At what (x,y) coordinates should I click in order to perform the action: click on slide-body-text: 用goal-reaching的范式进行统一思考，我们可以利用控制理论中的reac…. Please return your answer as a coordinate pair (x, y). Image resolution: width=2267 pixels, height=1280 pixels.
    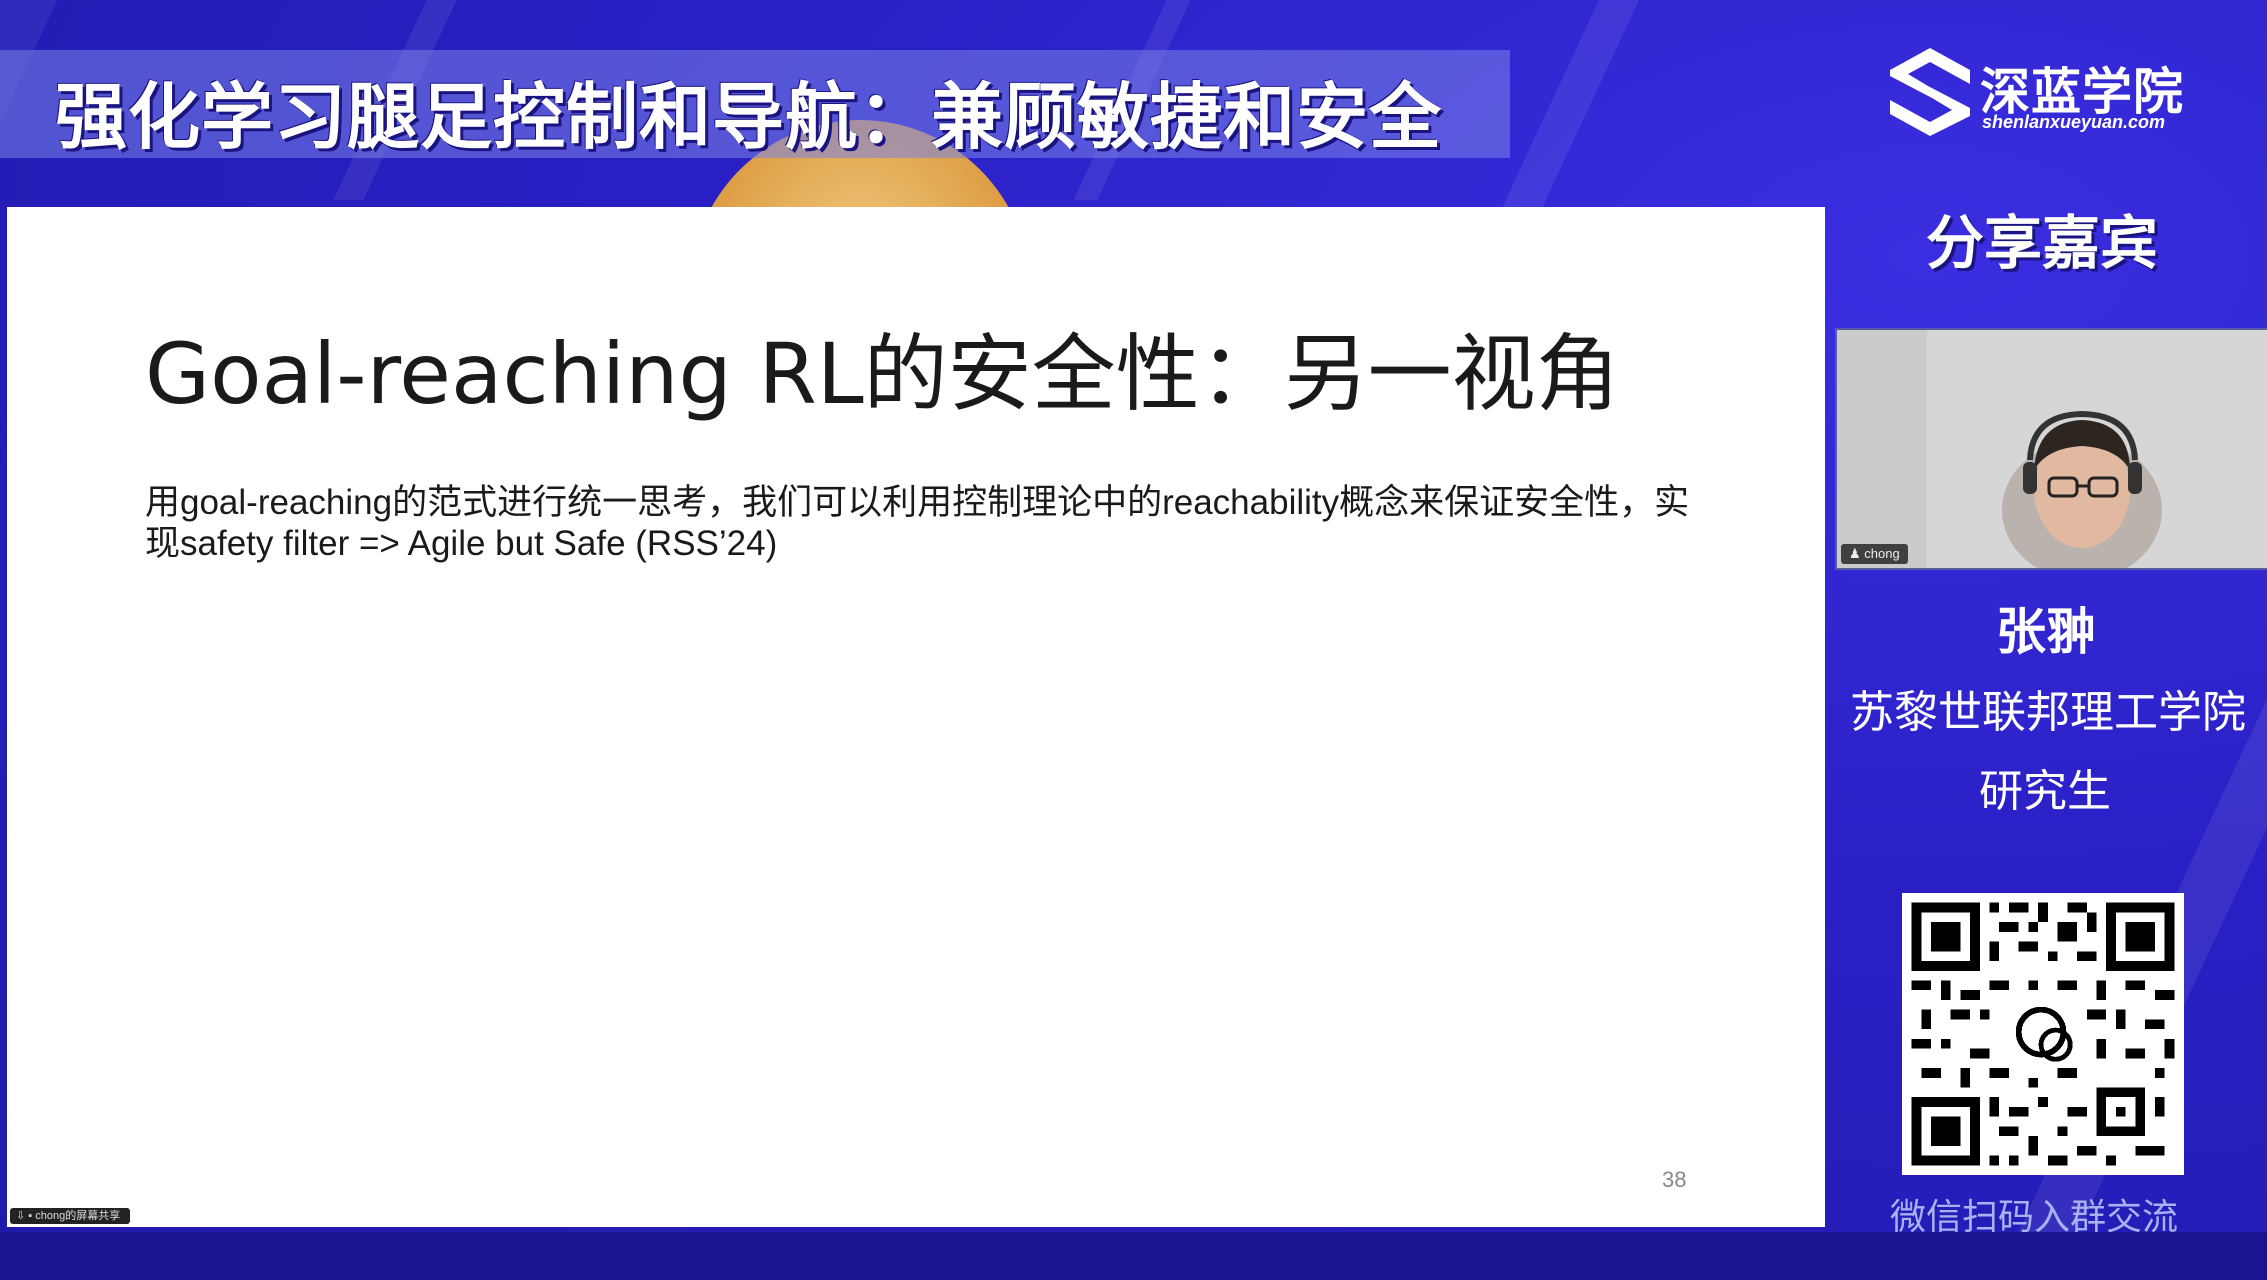
    Looking at the image, I should click on (917, 523).